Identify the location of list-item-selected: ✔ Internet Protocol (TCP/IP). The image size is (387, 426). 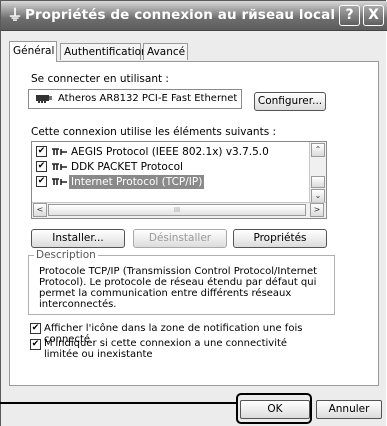
(171, 182).